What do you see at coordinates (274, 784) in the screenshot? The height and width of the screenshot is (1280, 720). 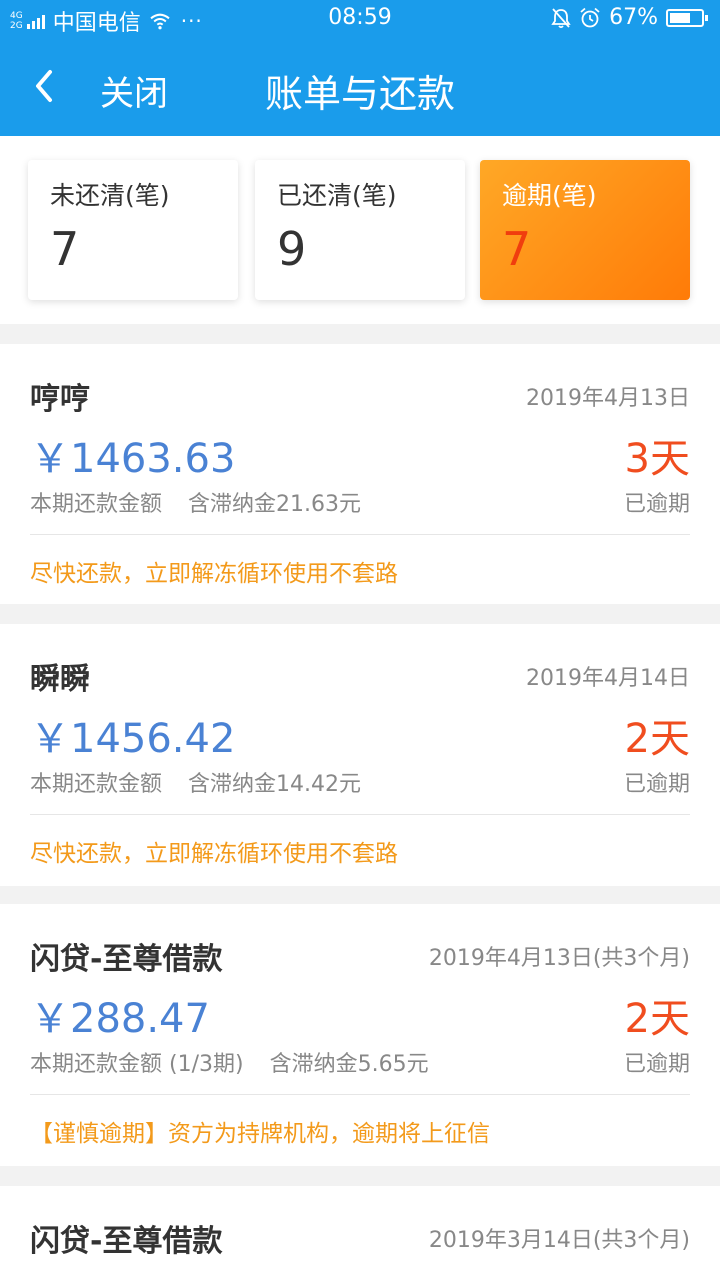 I see `late-fee: 含滞纳金14.42元` at bounding box center [274, 784].